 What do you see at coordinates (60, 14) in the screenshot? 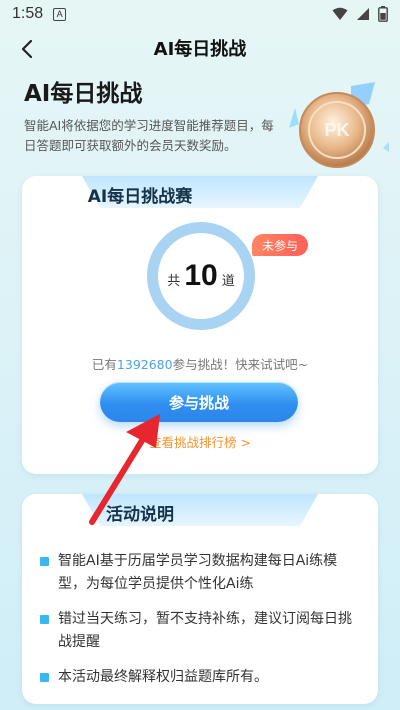
I see `notification-icon: A` at bounding box center [60, 14].